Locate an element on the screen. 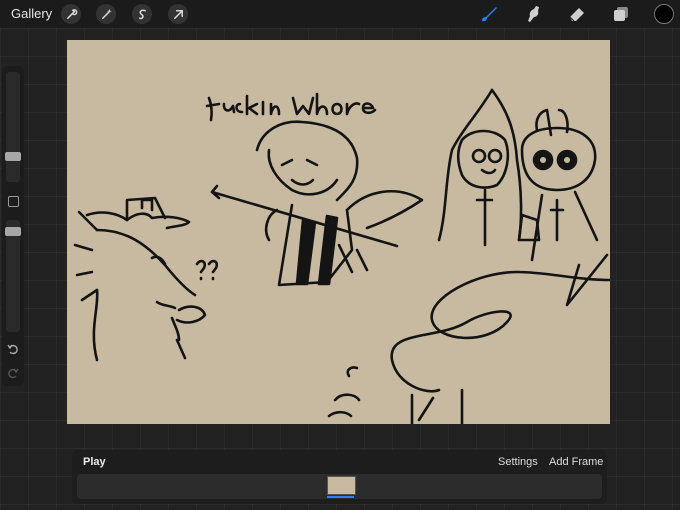 The image size is (680, 510). brush-size-handle is located at coordinates (13, 156).